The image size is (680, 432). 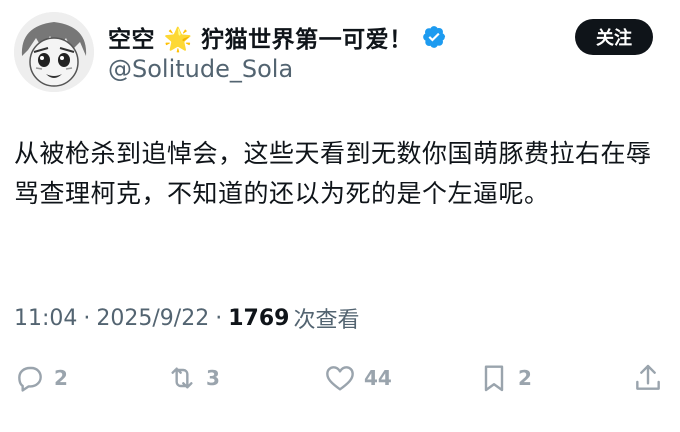 I want to click on reply-button: 2, so click(x=41, y=378).